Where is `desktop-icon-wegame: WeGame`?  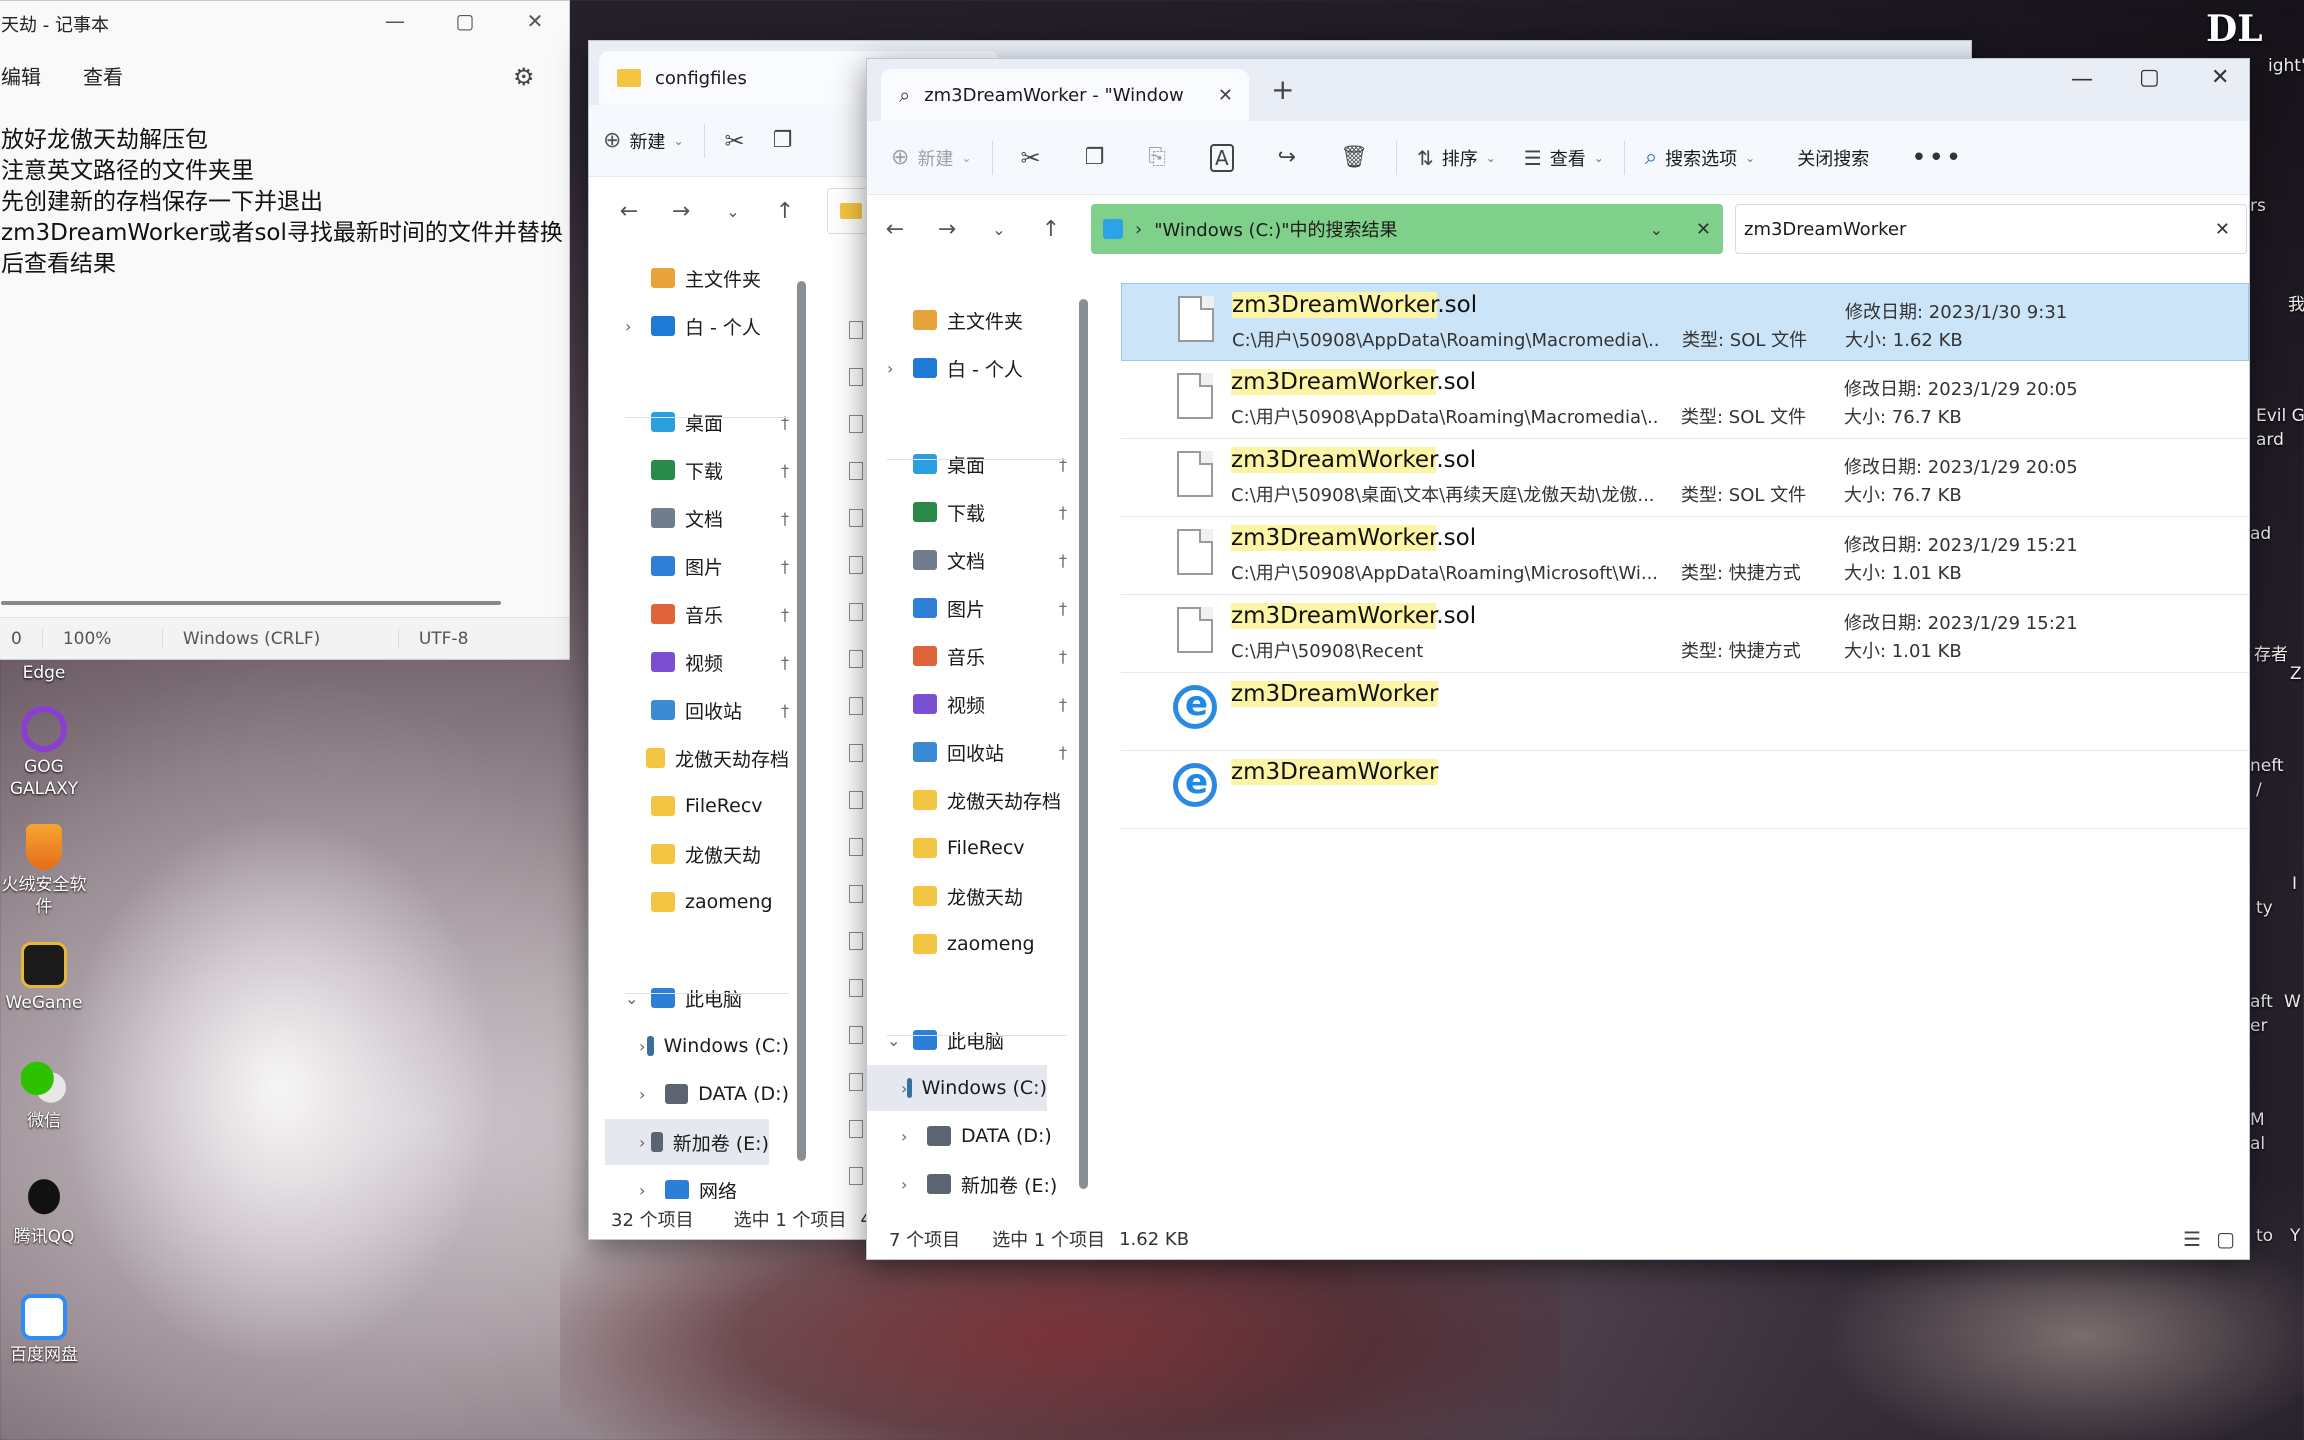 desktop-icon-wegame: WeGame is located at coordinates (46, 978).